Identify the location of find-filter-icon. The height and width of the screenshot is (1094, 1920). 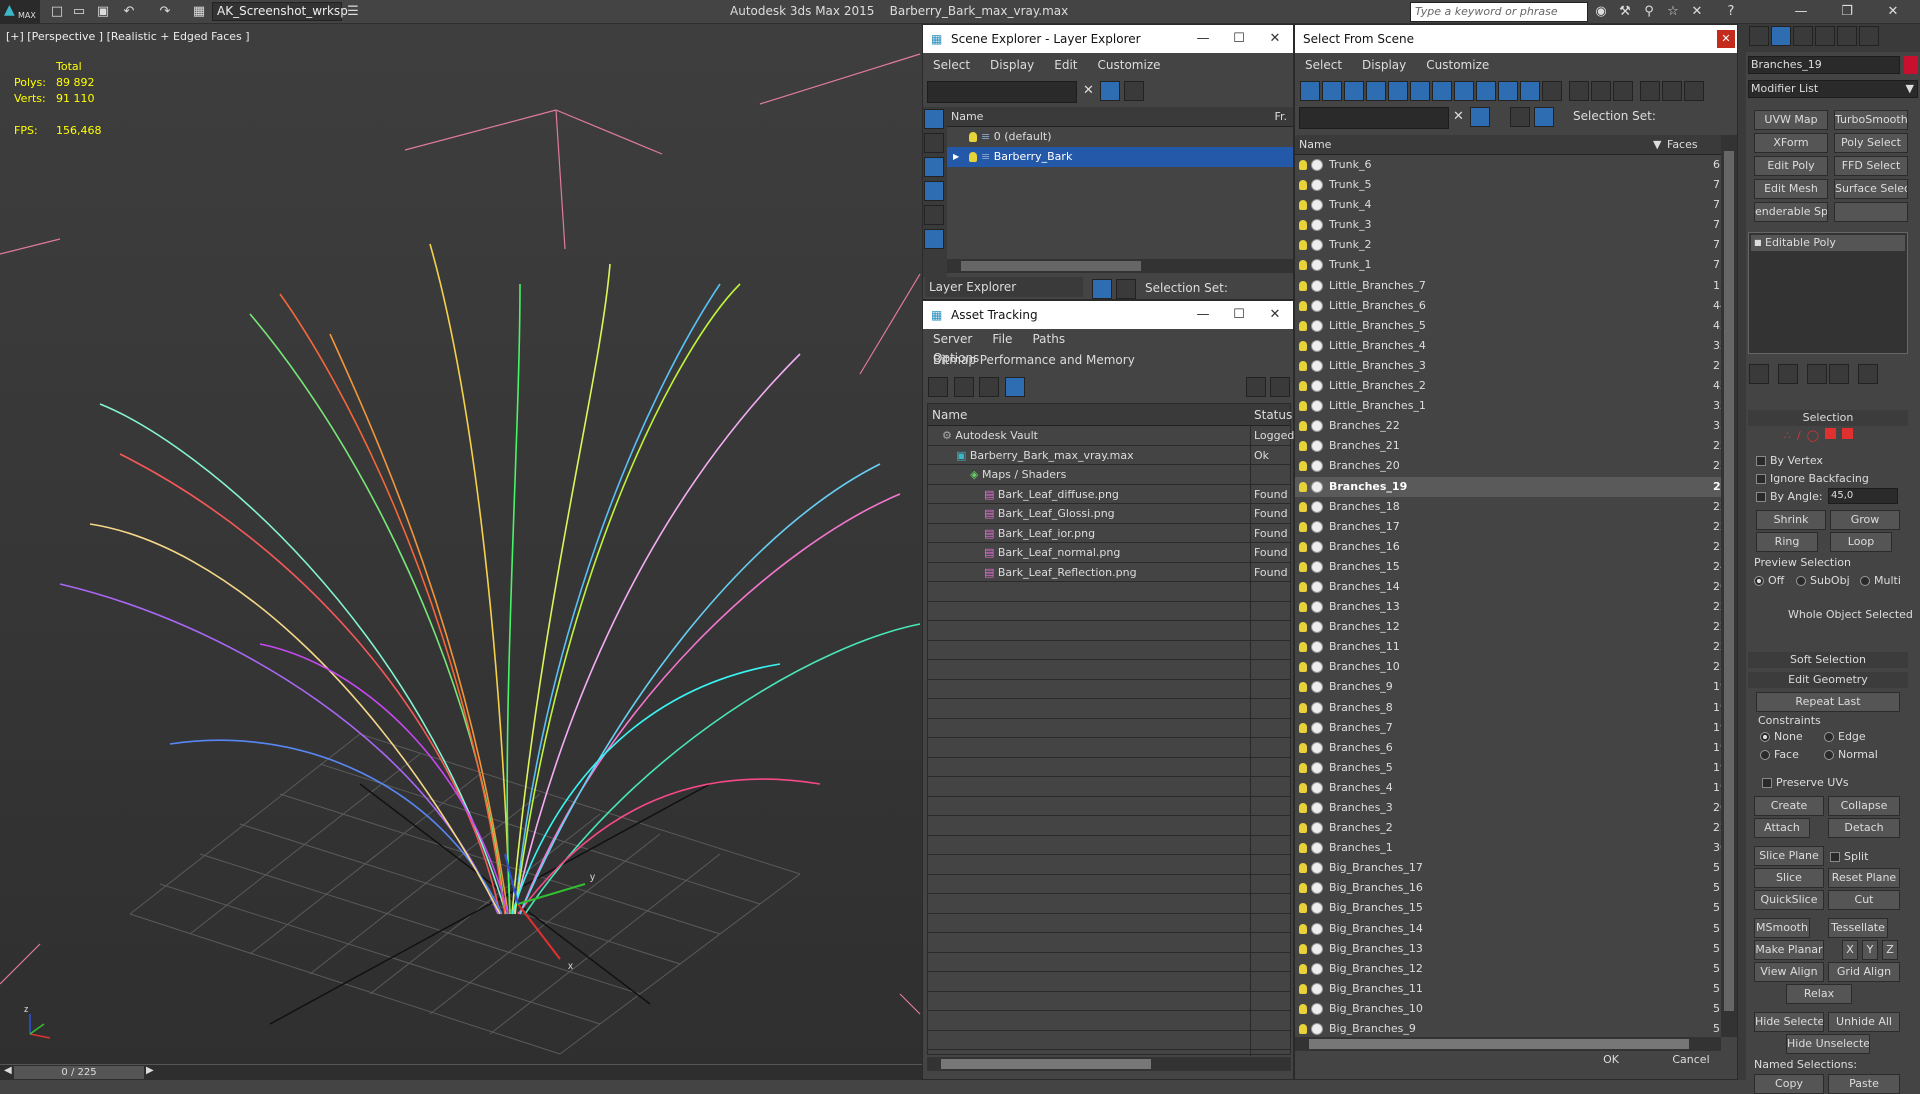
(1480, 117).